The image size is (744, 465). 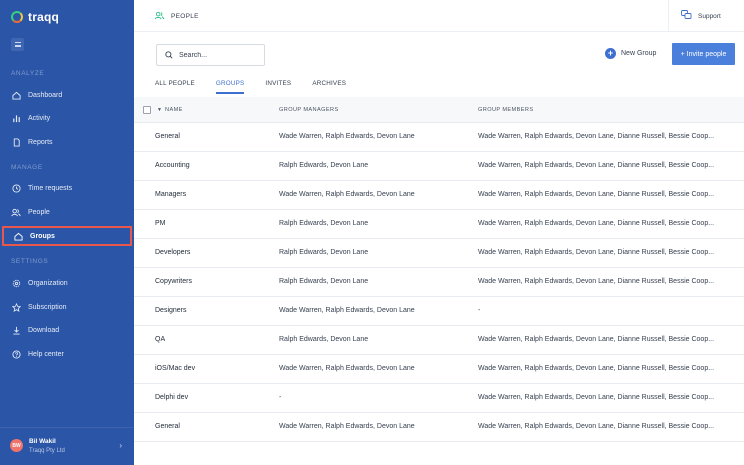 What do you see at coordinates (67, 118) in the screenshot?
I see `sidebar-item-activity: Activity` at bounding box center [67, 118].